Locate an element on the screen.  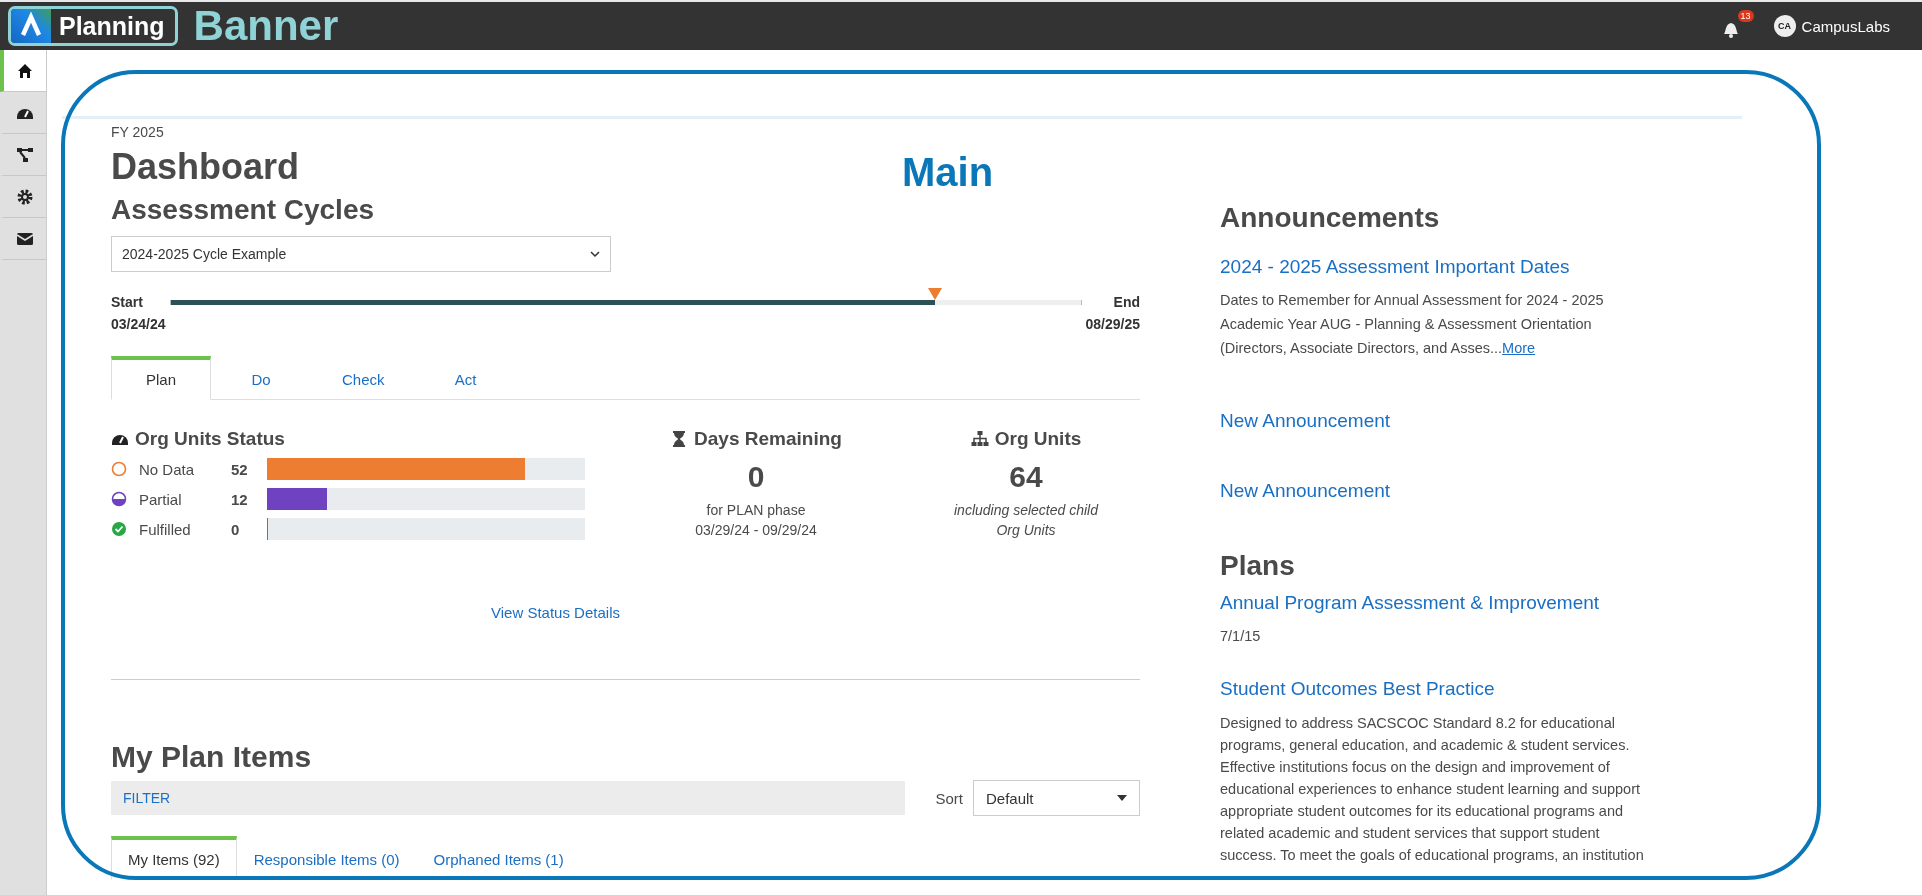
status-label: Fulfilled is located at coordinates (165, 529).